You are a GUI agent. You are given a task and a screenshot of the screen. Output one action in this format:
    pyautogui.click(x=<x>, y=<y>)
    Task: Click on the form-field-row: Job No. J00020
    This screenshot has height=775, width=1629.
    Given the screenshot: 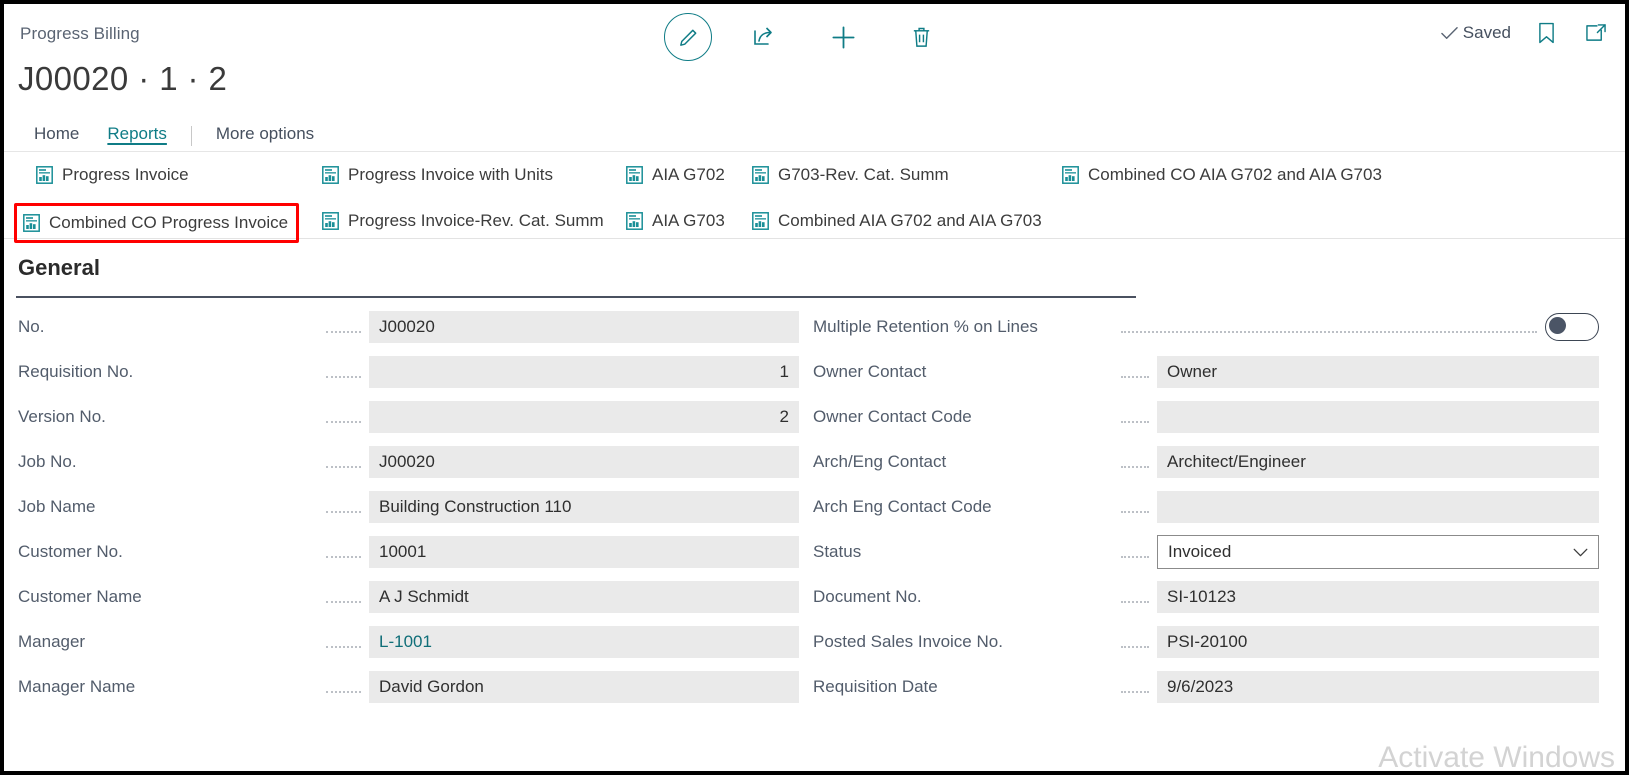 What is the action you would take?
    pyautogui.click(x=408, y=462)
    